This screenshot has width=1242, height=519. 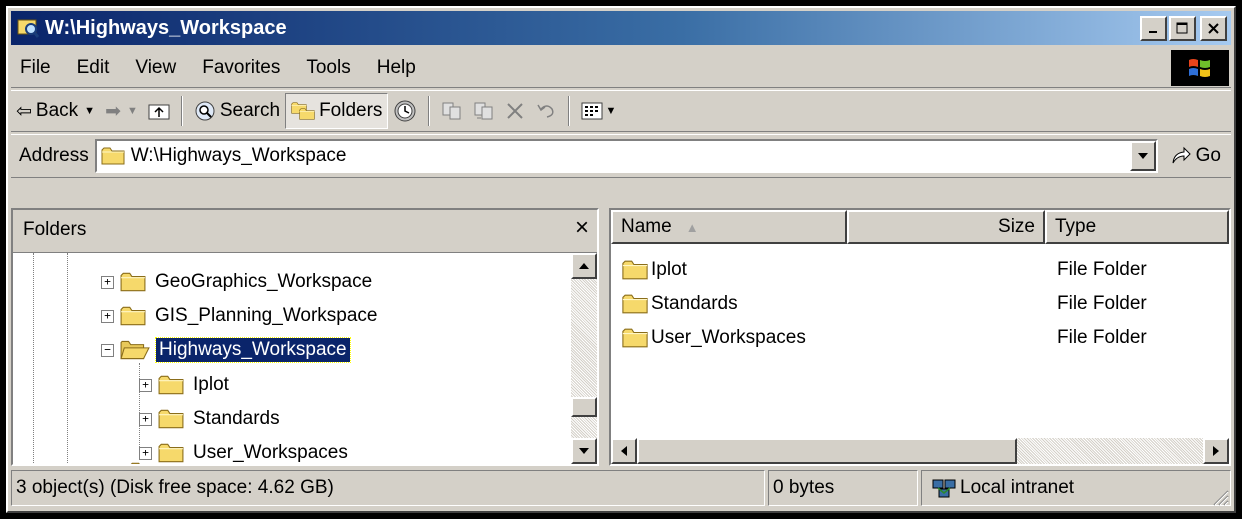 I want to click on history-button, so click(x=405, y=111).